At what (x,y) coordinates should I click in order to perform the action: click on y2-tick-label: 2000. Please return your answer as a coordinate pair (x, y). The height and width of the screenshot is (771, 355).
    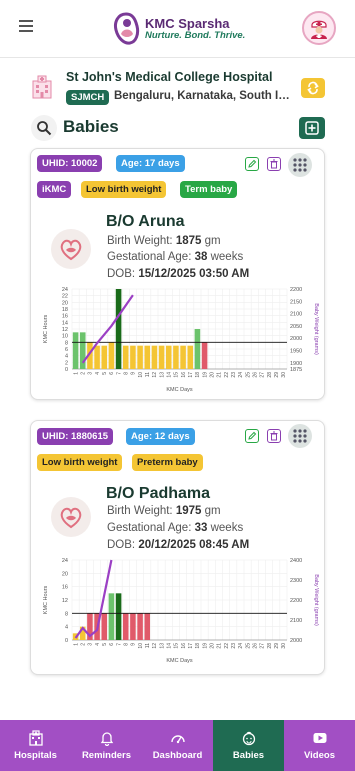
    Looking at the image, I should click on (296, 641).